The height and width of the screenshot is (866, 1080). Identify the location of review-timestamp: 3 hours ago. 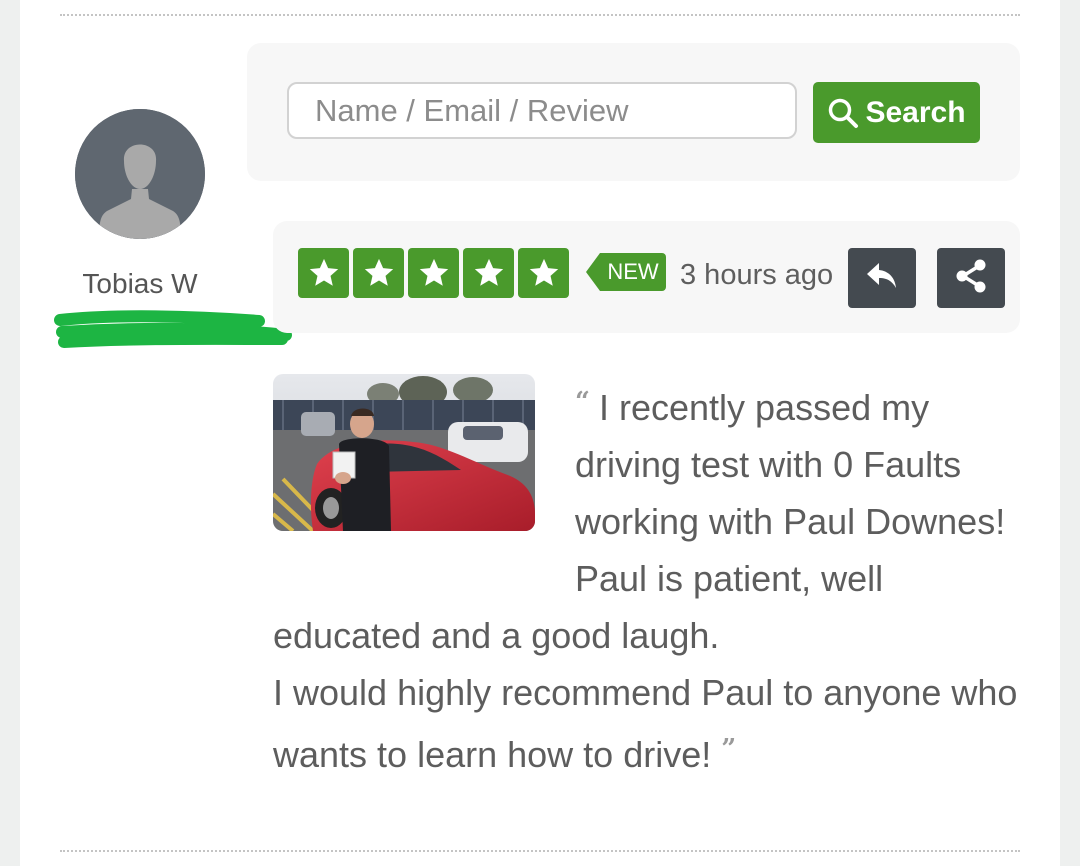
(757, 275).